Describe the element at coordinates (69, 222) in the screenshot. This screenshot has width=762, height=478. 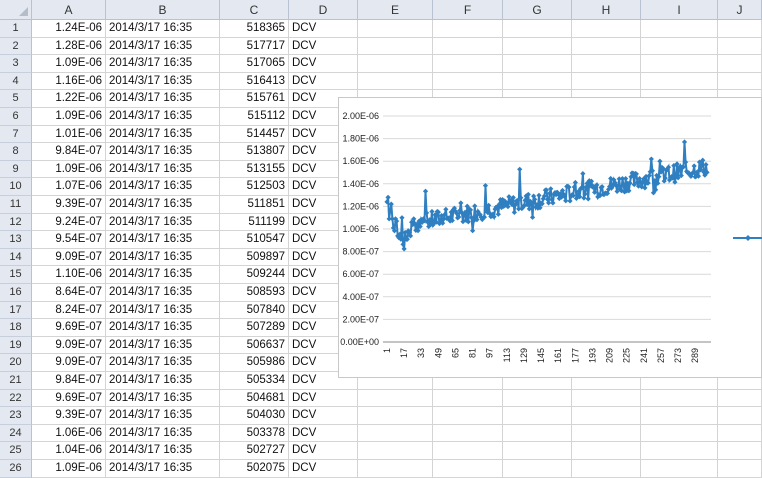
I see `value-cell: 9.24E-07` at that location.